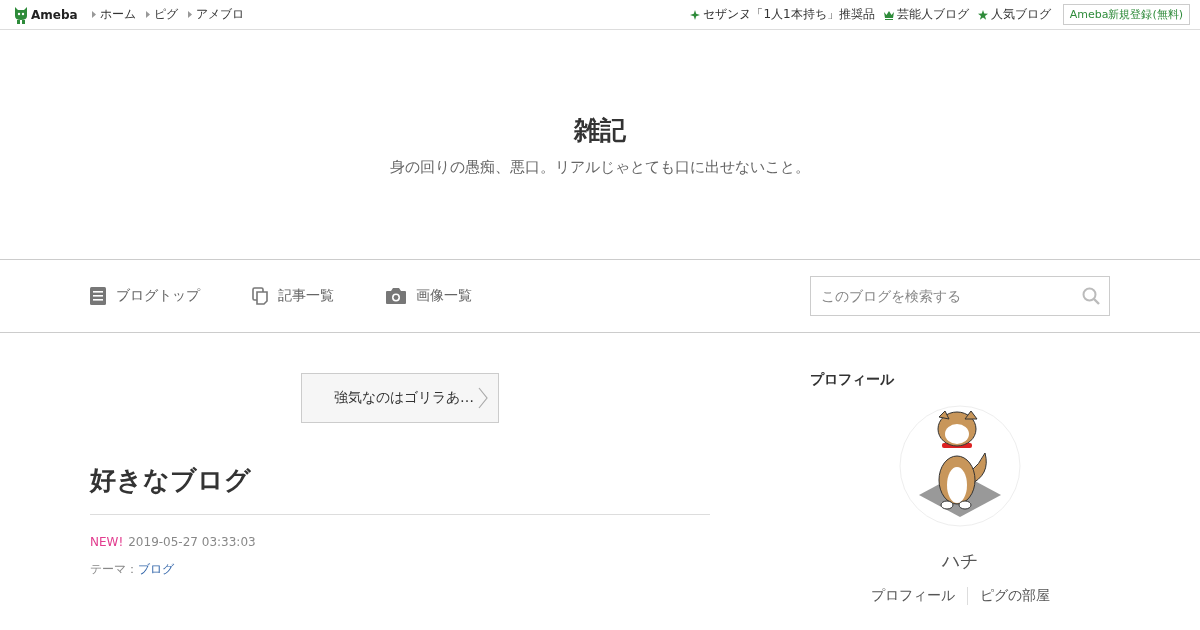 This screenshot has height=630, width=1200. Describe the element at coordinates (960, 296) in the screenshot. I see `search-field: このブログを検索する` at that location.